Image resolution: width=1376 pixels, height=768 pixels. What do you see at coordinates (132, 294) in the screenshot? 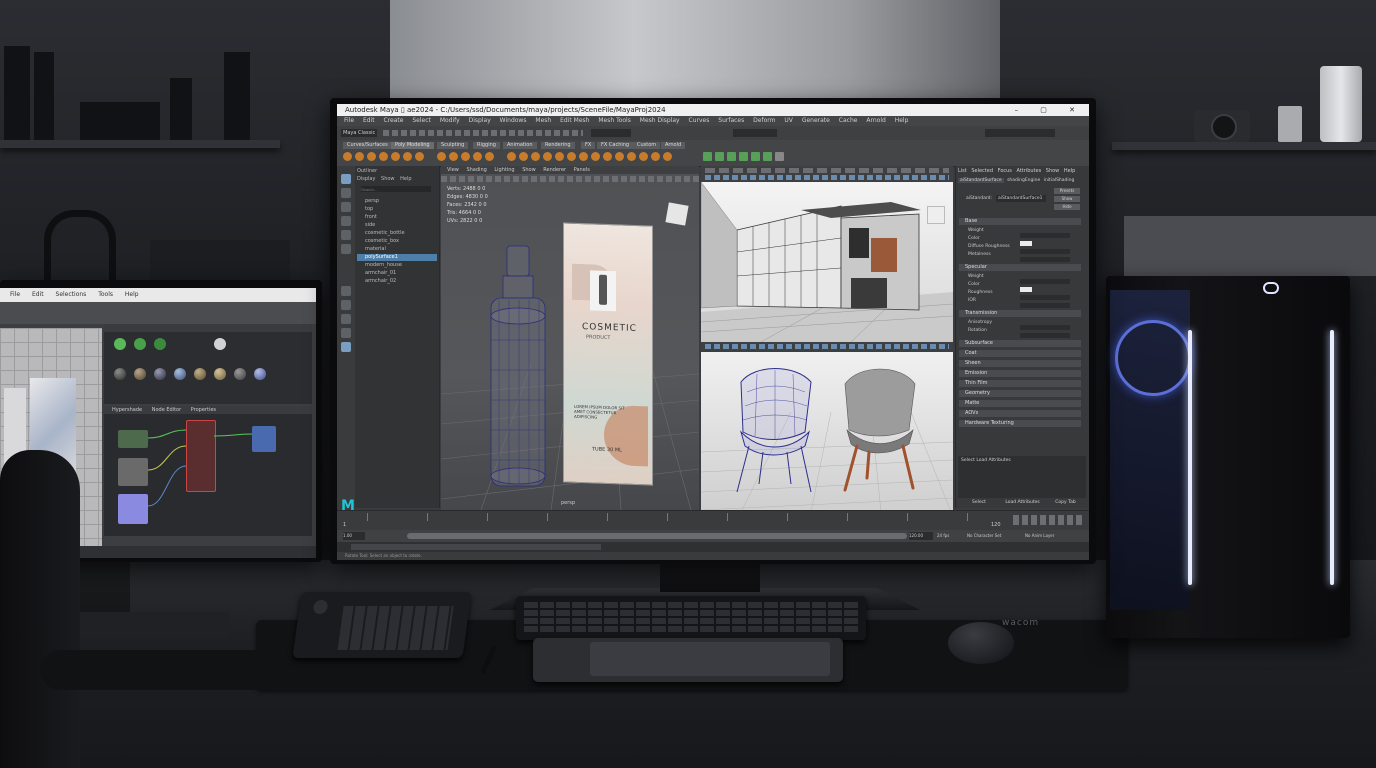
I see `menu-help: Help` at bounding box center [132, 294].